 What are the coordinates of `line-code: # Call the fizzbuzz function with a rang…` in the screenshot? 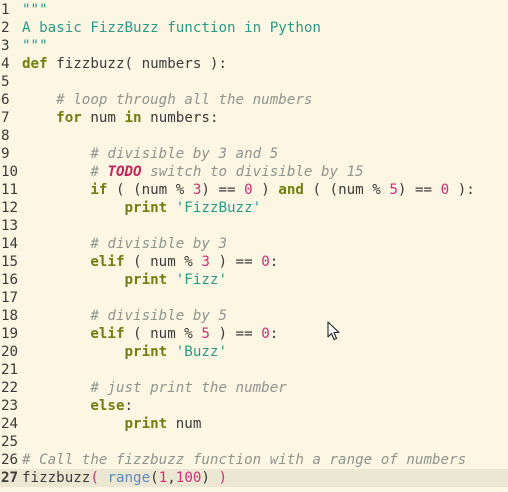 It's located at (265, 460).